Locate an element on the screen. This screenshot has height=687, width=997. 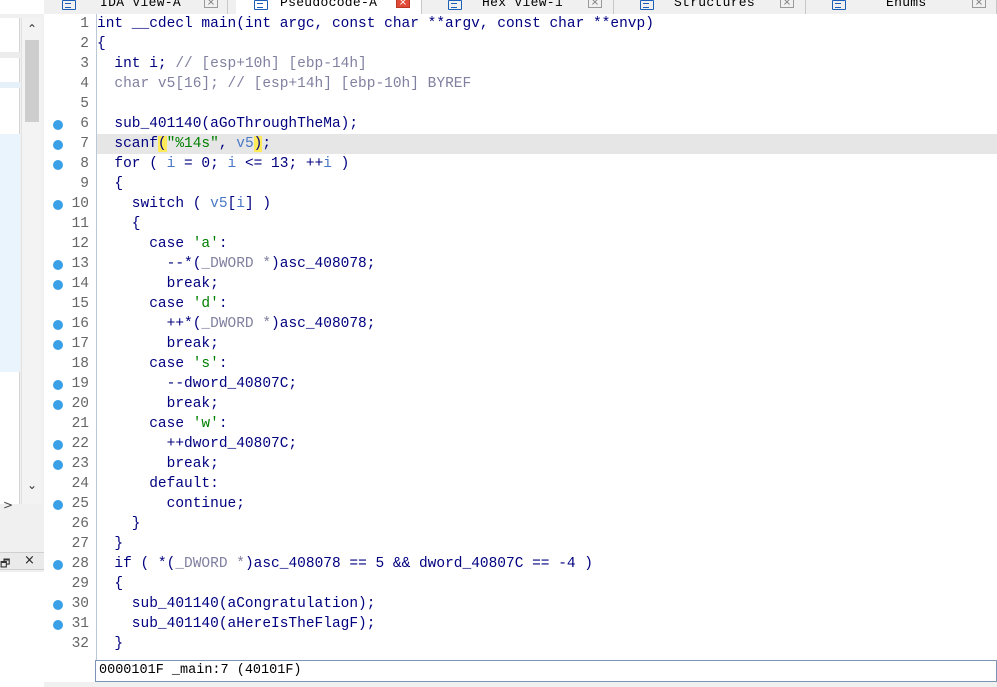
gutter-row: 23 is located at coordinates (70, 464).